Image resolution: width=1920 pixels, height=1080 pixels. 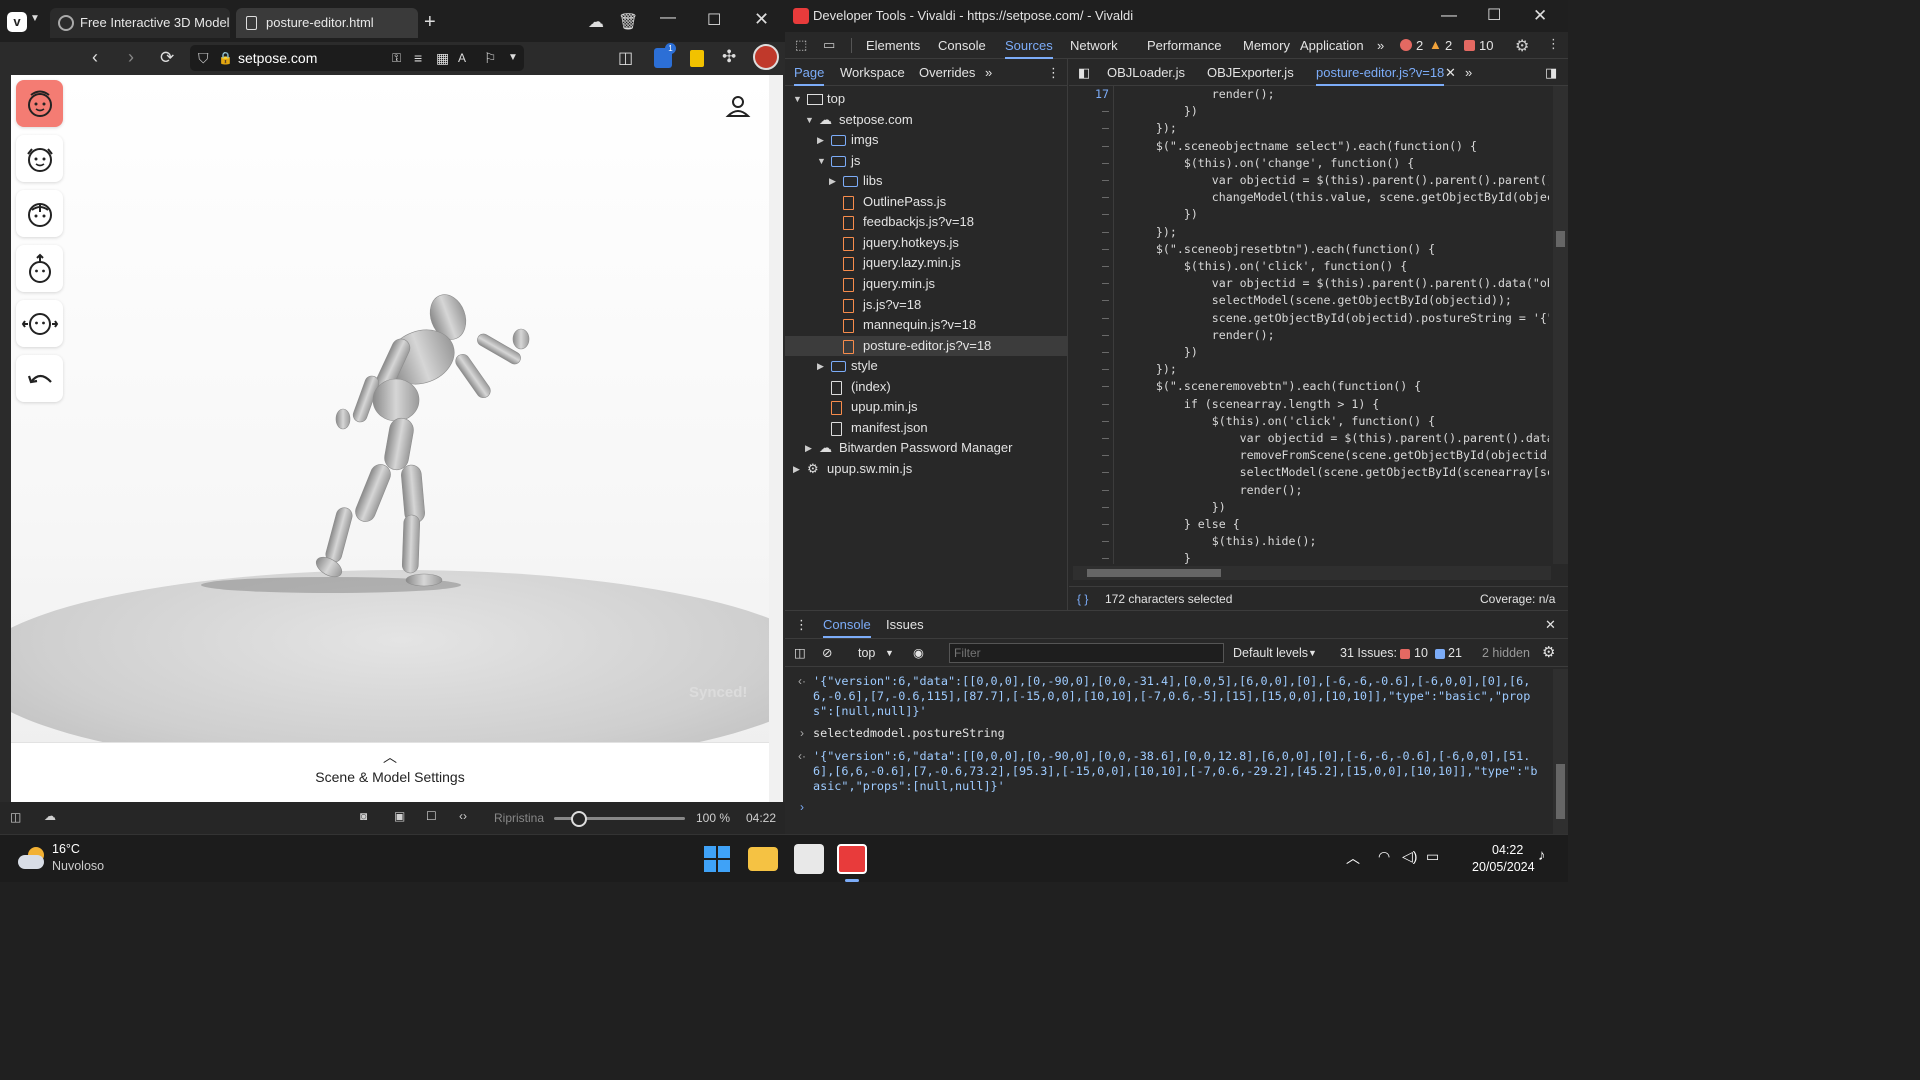 What do you see at coordinates (829, 45) in the screenshot?
I see `device-toolbar-icon: ▭` at bounding box center [829, 45].